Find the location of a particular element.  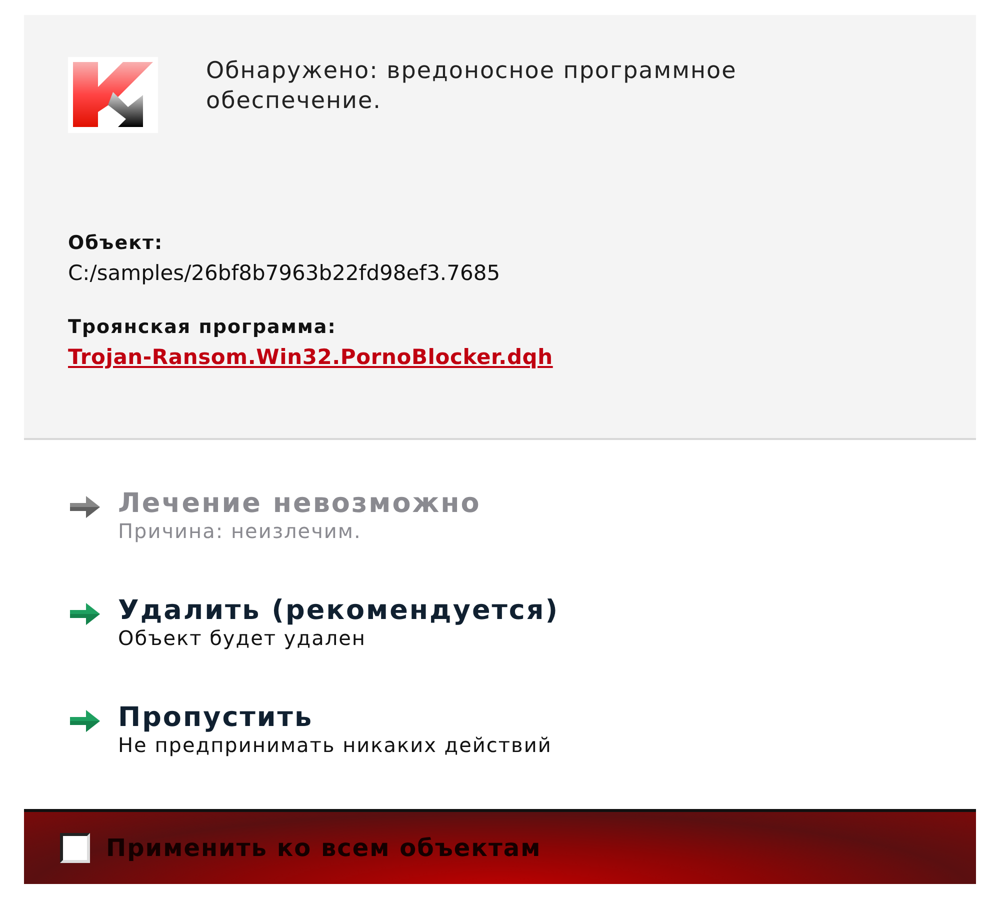

action-link: Удалить (рекомендуется) is located at coordinates (339, 610).